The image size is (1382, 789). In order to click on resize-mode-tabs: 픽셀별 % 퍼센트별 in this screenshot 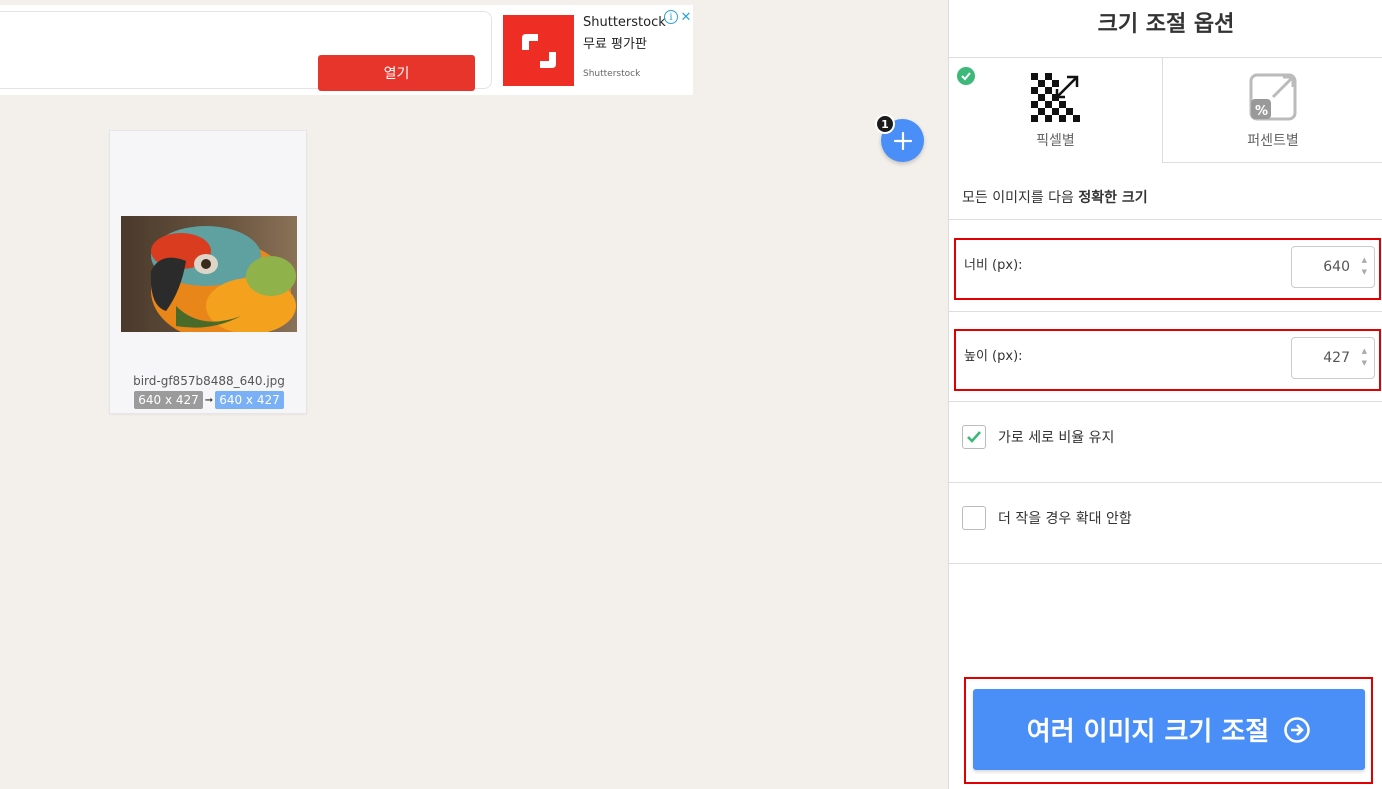, I will do `click(1165, 110)`.